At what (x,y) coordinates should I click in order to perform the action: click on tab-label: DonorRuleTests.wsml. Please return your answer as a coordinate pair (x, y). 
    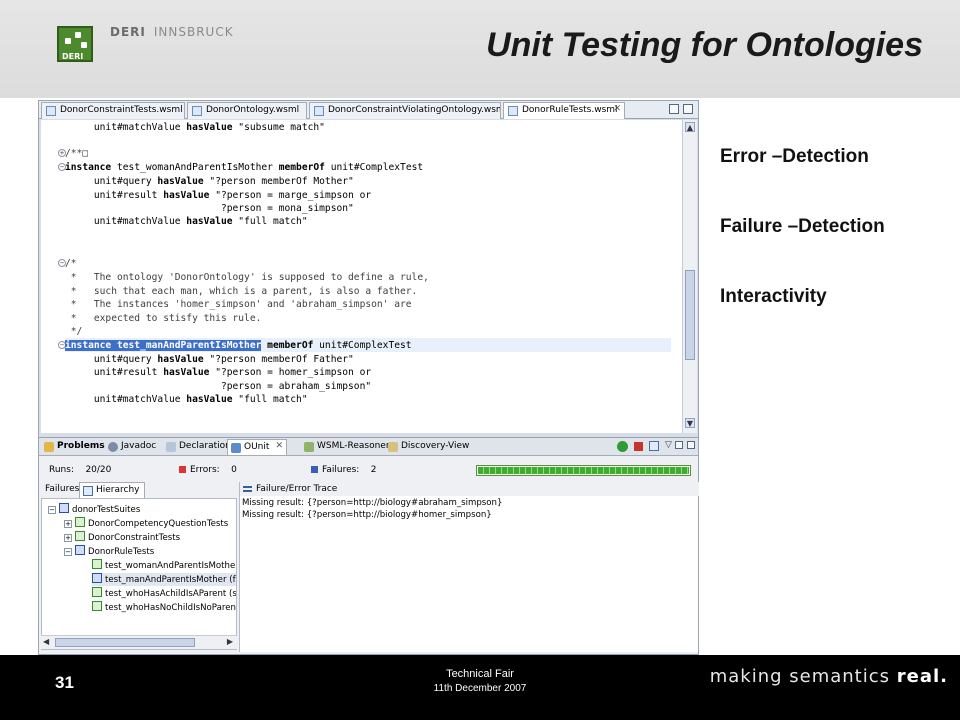
    Looking at the image, I should click on (570, 110).